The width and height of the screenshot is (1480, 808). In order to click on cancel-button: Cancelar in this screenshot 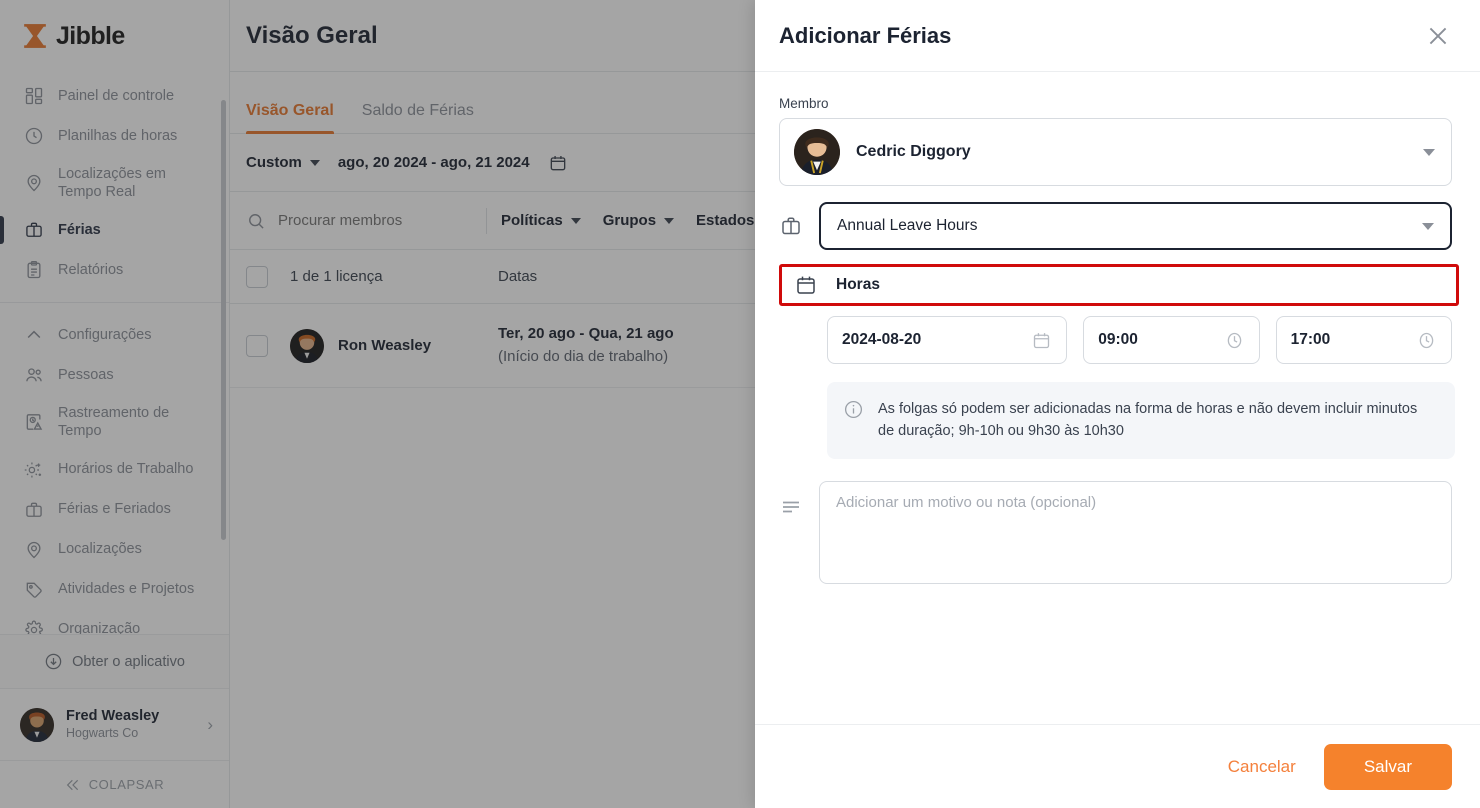, I will do `click(1262, 767)`.